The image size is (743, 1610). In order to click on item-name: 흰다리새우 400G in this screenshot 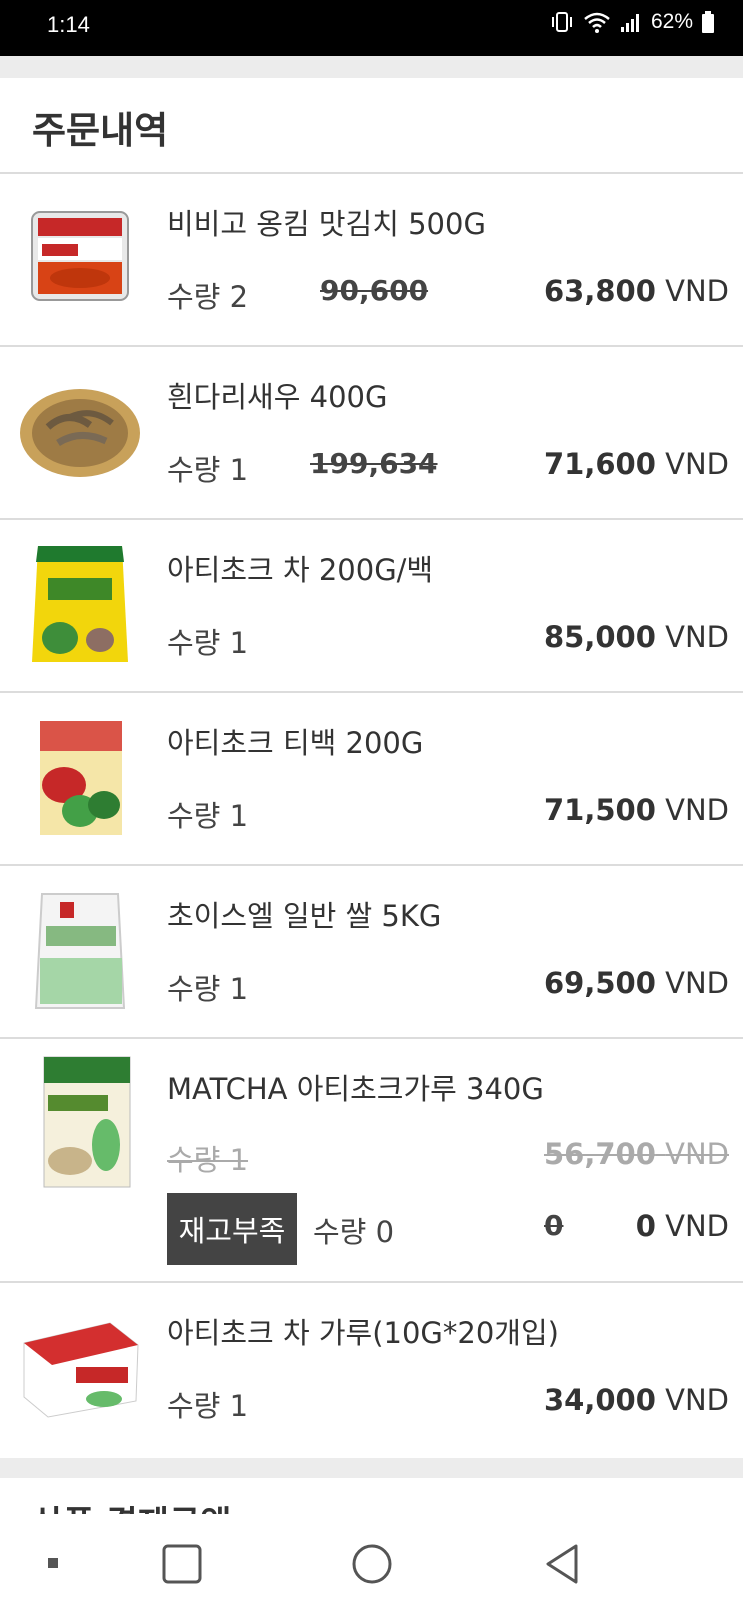, I will do `click(277, 397)`.